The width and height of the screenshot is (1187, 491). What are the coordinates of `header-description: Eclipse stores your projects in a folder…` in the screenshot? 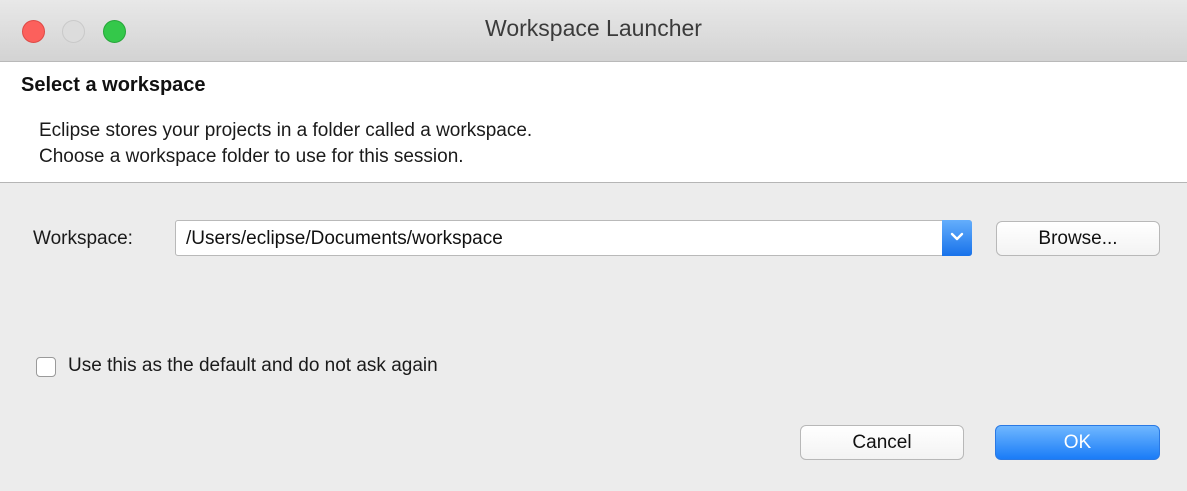 It's located at (285, 144).